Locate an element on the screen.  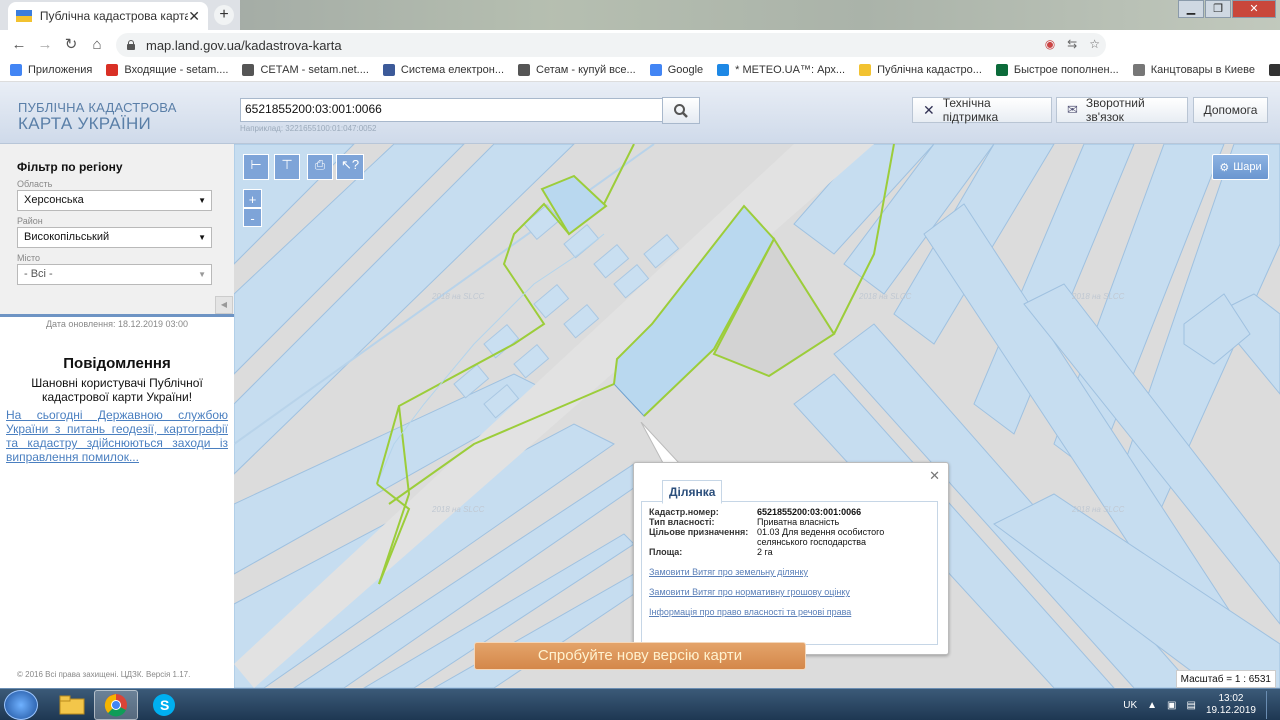
reload-icon: ↻ is located at coordinates (71, 44).